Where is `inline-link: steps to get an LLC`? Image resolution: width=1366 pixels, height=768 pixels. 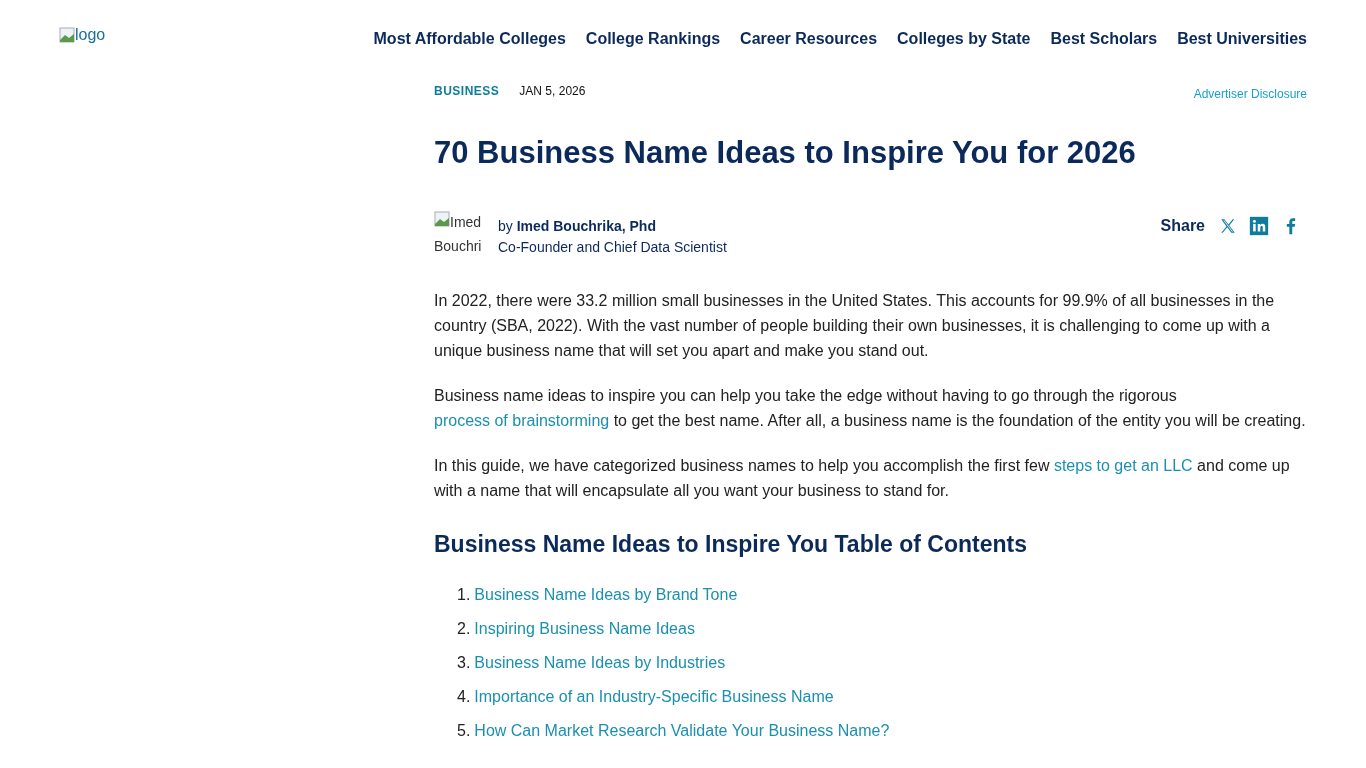
inline-link: steps to get an LLC is located at coordinates (1123, 466).